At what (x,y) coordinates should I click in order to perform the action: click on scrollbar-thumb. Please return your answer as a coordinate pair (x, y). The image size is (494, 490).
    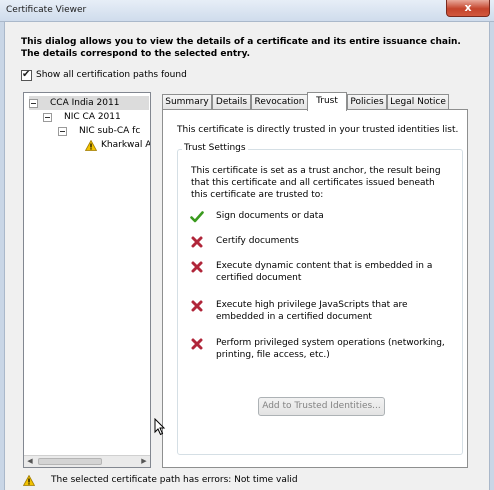
    Looking at the image, I should click on (70, 461).